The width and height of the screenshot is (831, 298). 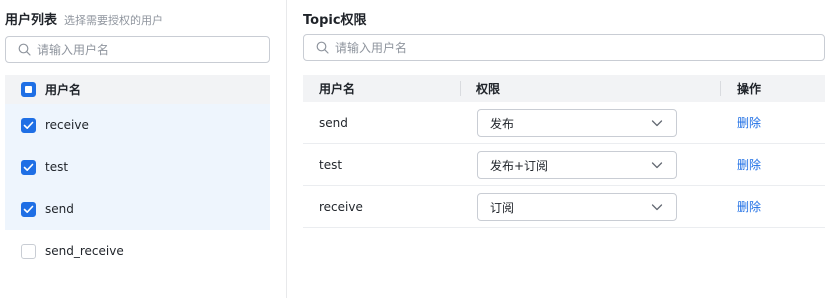 What do you see at coordinates (488, 89) in the screenshot?
I see `column-header-permission: 权限` at bounding box center [488, 89].